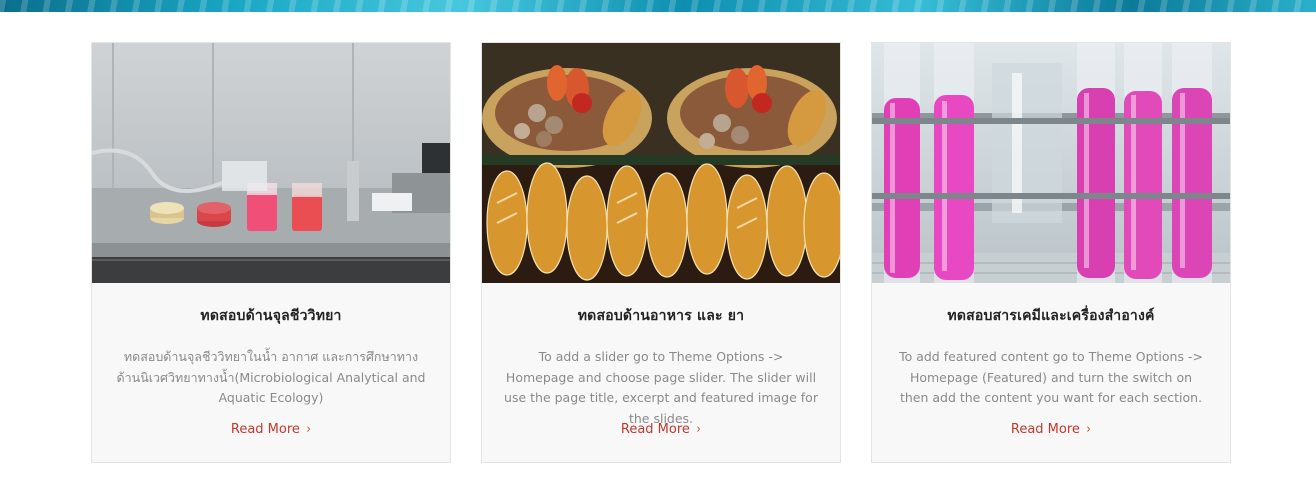 The image size is (1316, 496). I want to click on test-tubes-illustration, so click(1051, 163).